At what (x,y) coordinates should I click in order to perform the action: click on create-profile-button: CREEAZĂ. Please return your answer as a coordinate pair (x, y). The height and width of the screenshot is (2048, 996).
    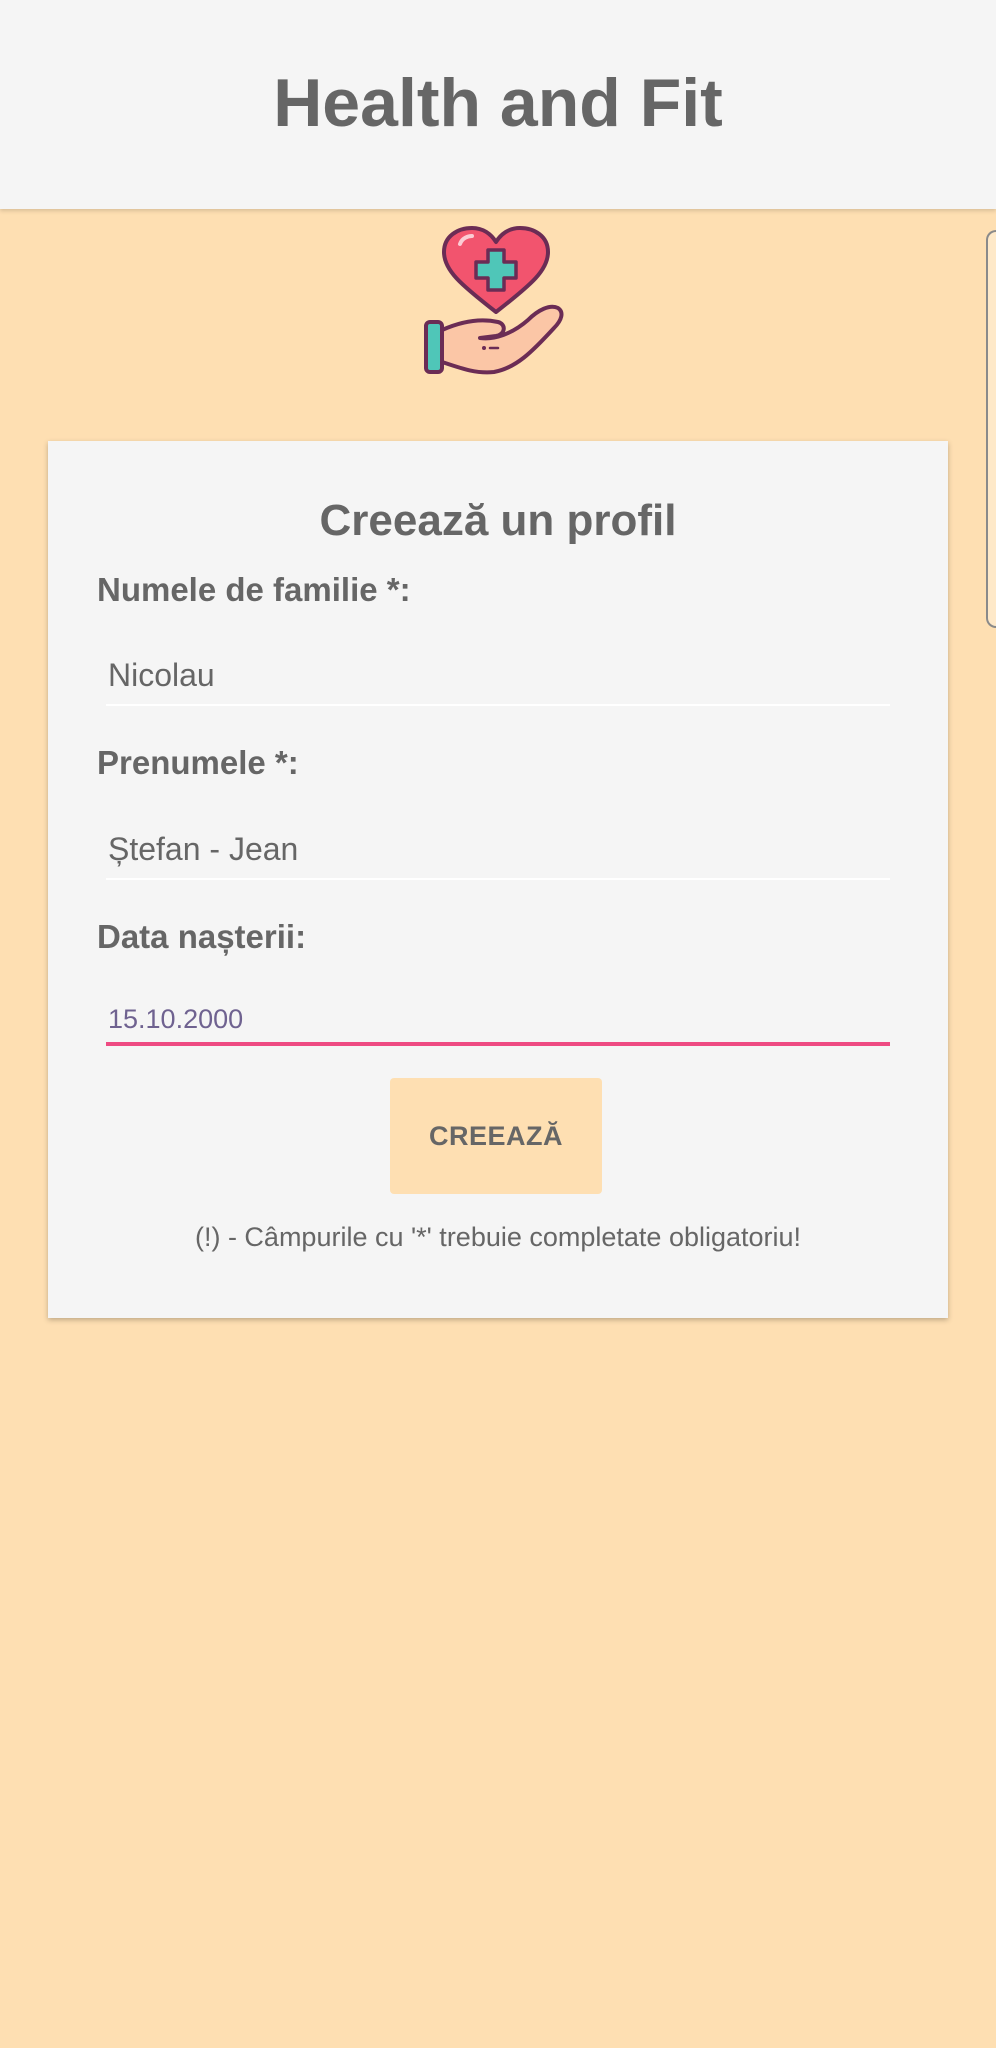
    Looking at the image, I should click on (496, 1136).